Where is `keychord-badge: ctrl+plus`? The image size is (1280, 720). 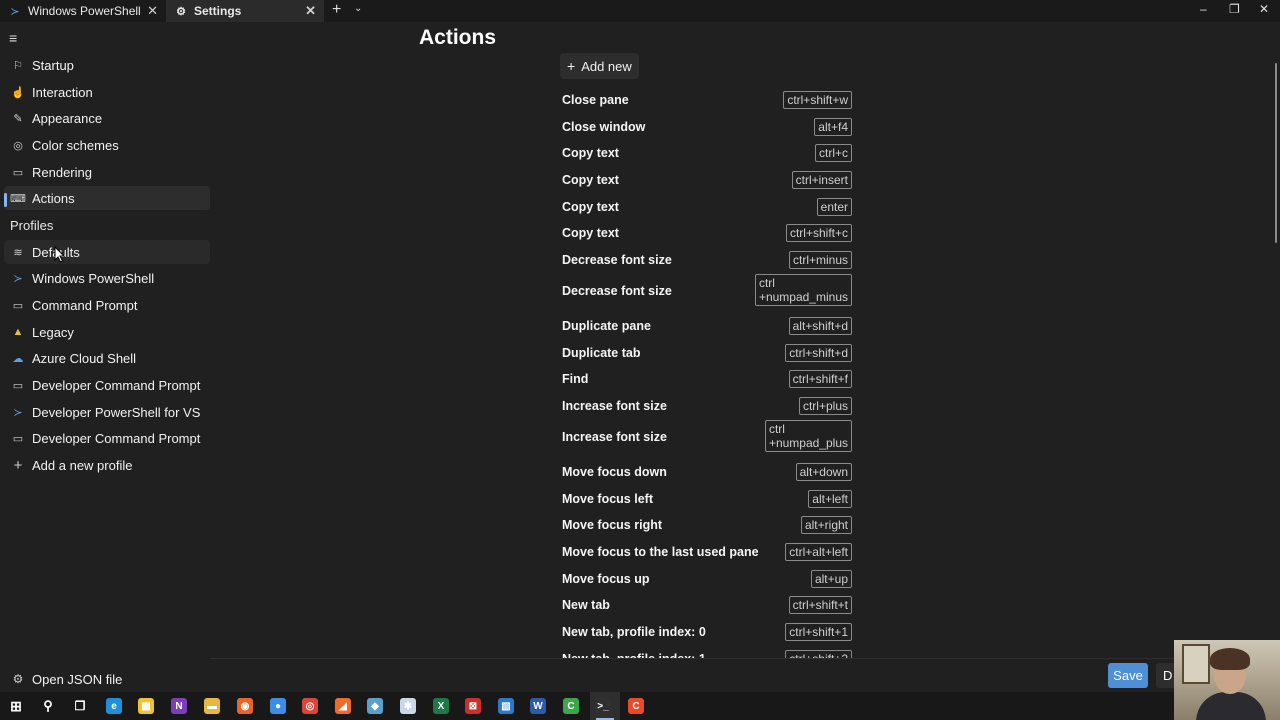
keychord-badge: ctrl+plus is located at coordinates (825, 406).